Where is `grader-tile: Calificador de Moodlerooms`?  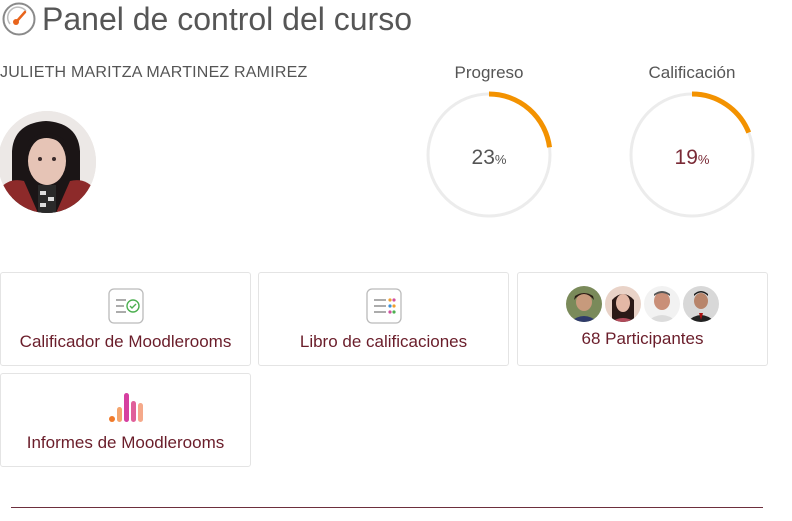 grader-tile: Calificador de Moodlerooms is located at coordinates (125, 319).